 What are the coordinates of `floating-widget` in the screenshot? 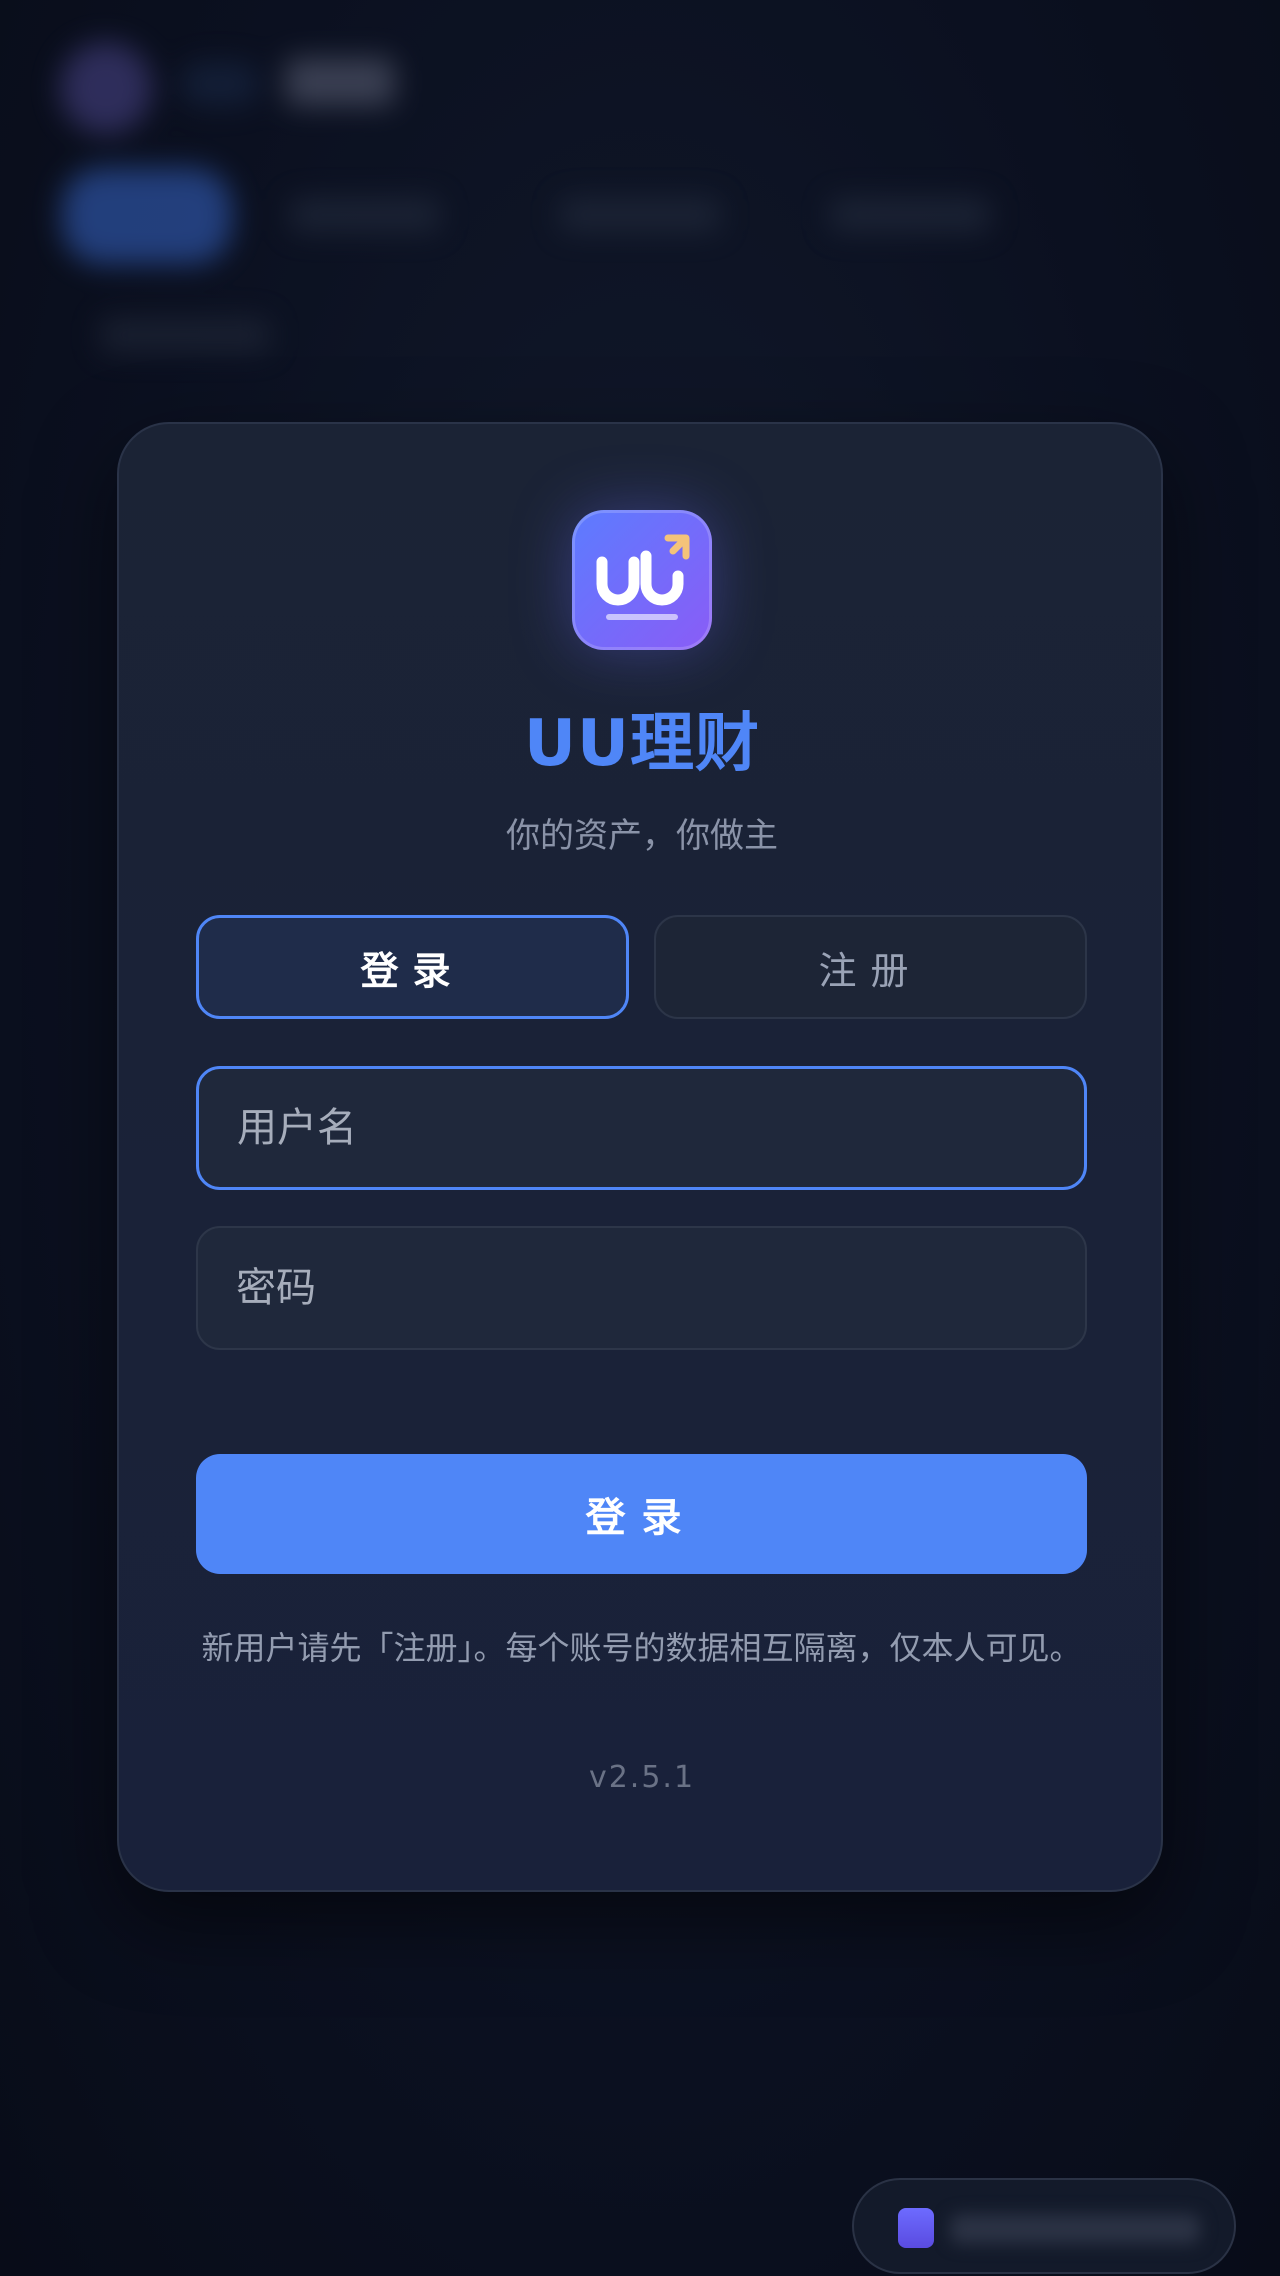 It's located at (1044, 2226).